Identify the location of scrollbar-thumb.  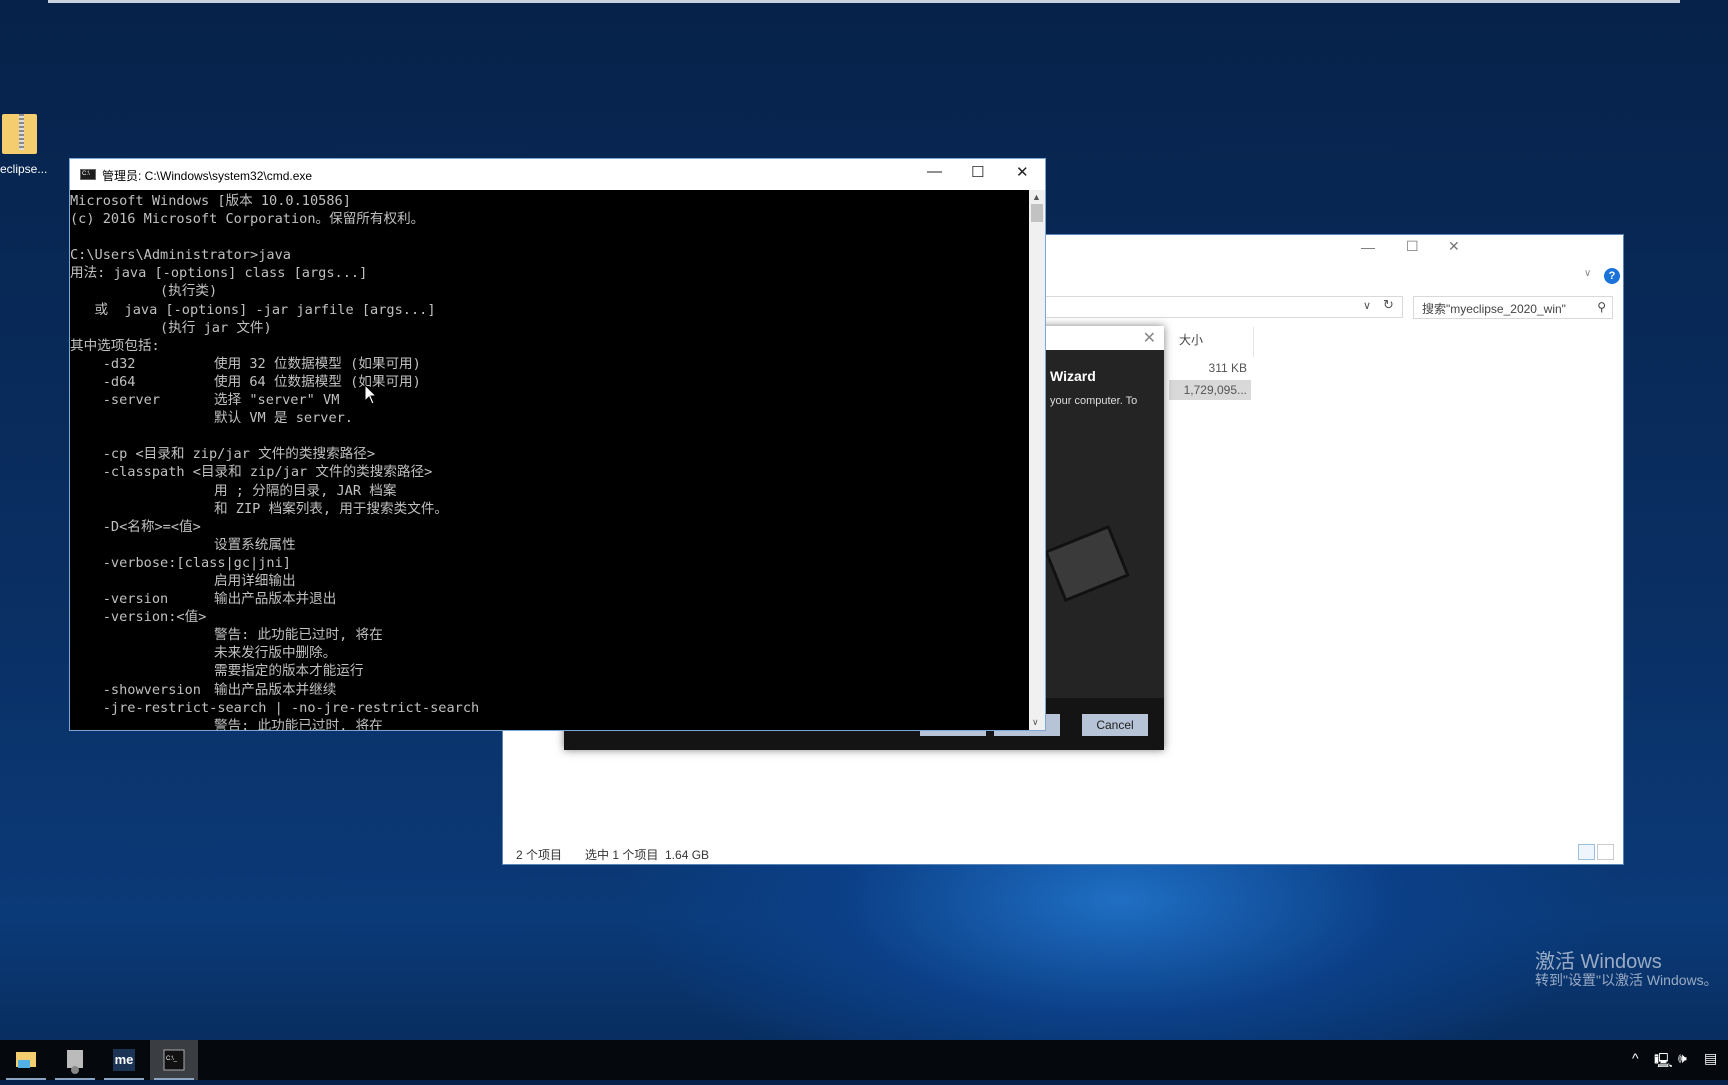
(1037, 213).